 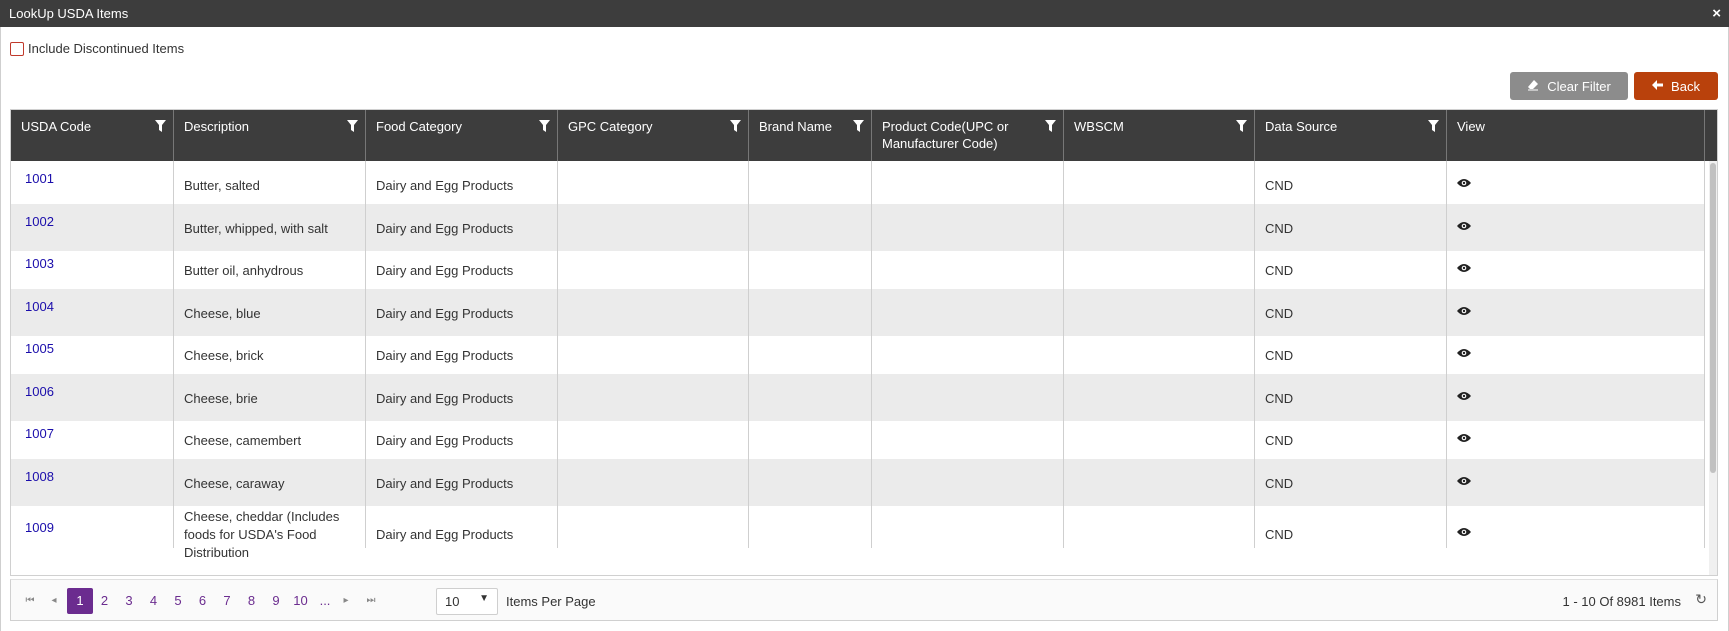 I want to click on column-header-wbscm: WBSCM, so click(x=1159, y=135).